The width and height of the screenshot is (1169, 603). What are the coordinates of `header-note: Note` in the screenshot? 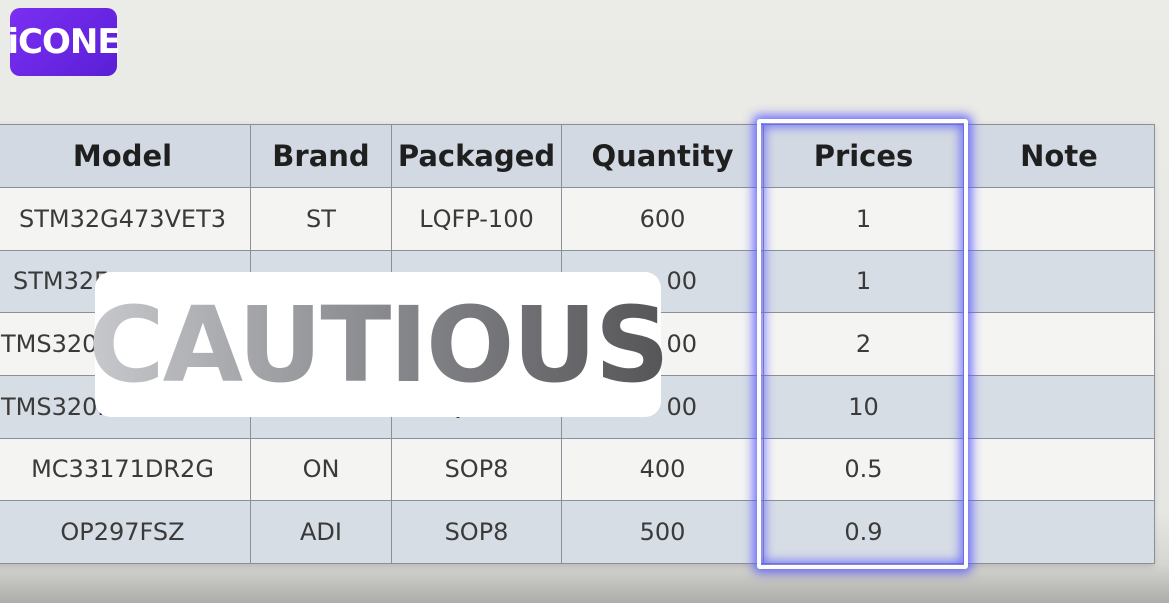 It's located at (1059, 156).